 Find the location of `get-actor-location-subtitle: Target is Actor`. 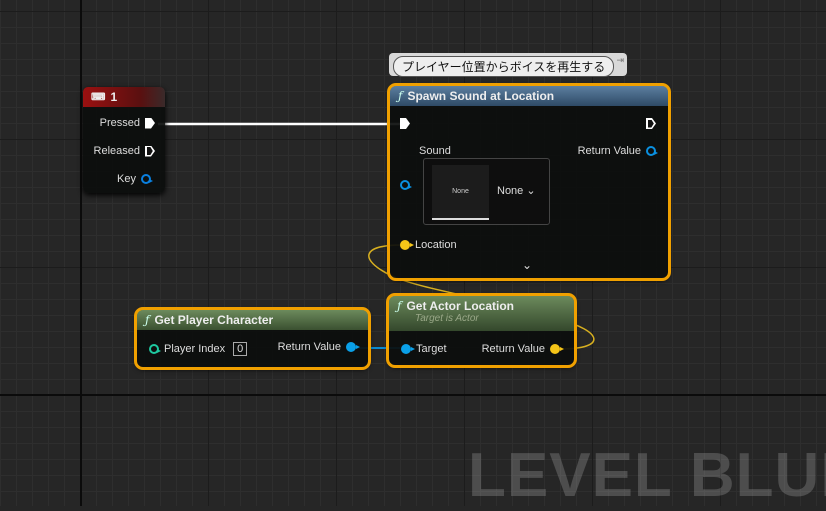

get-actor-location-subtitle: Target is Actor is located at coordinates (447, 318).